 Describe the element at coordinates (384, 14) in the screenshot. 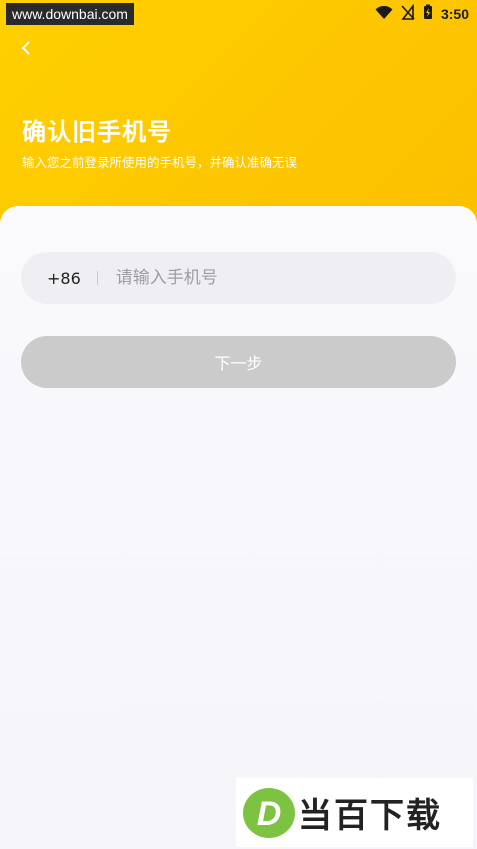

I see `wifi-icon` at that location.